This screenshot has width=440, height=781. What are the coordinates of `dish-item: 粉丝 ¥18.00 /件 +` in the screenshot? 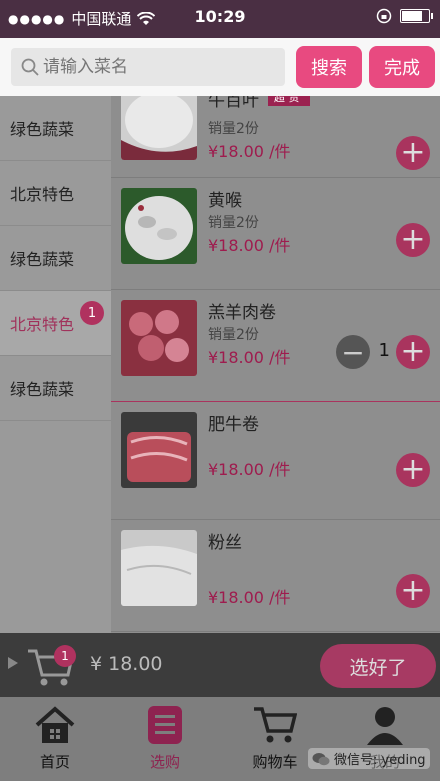 It's located at (275, 576).